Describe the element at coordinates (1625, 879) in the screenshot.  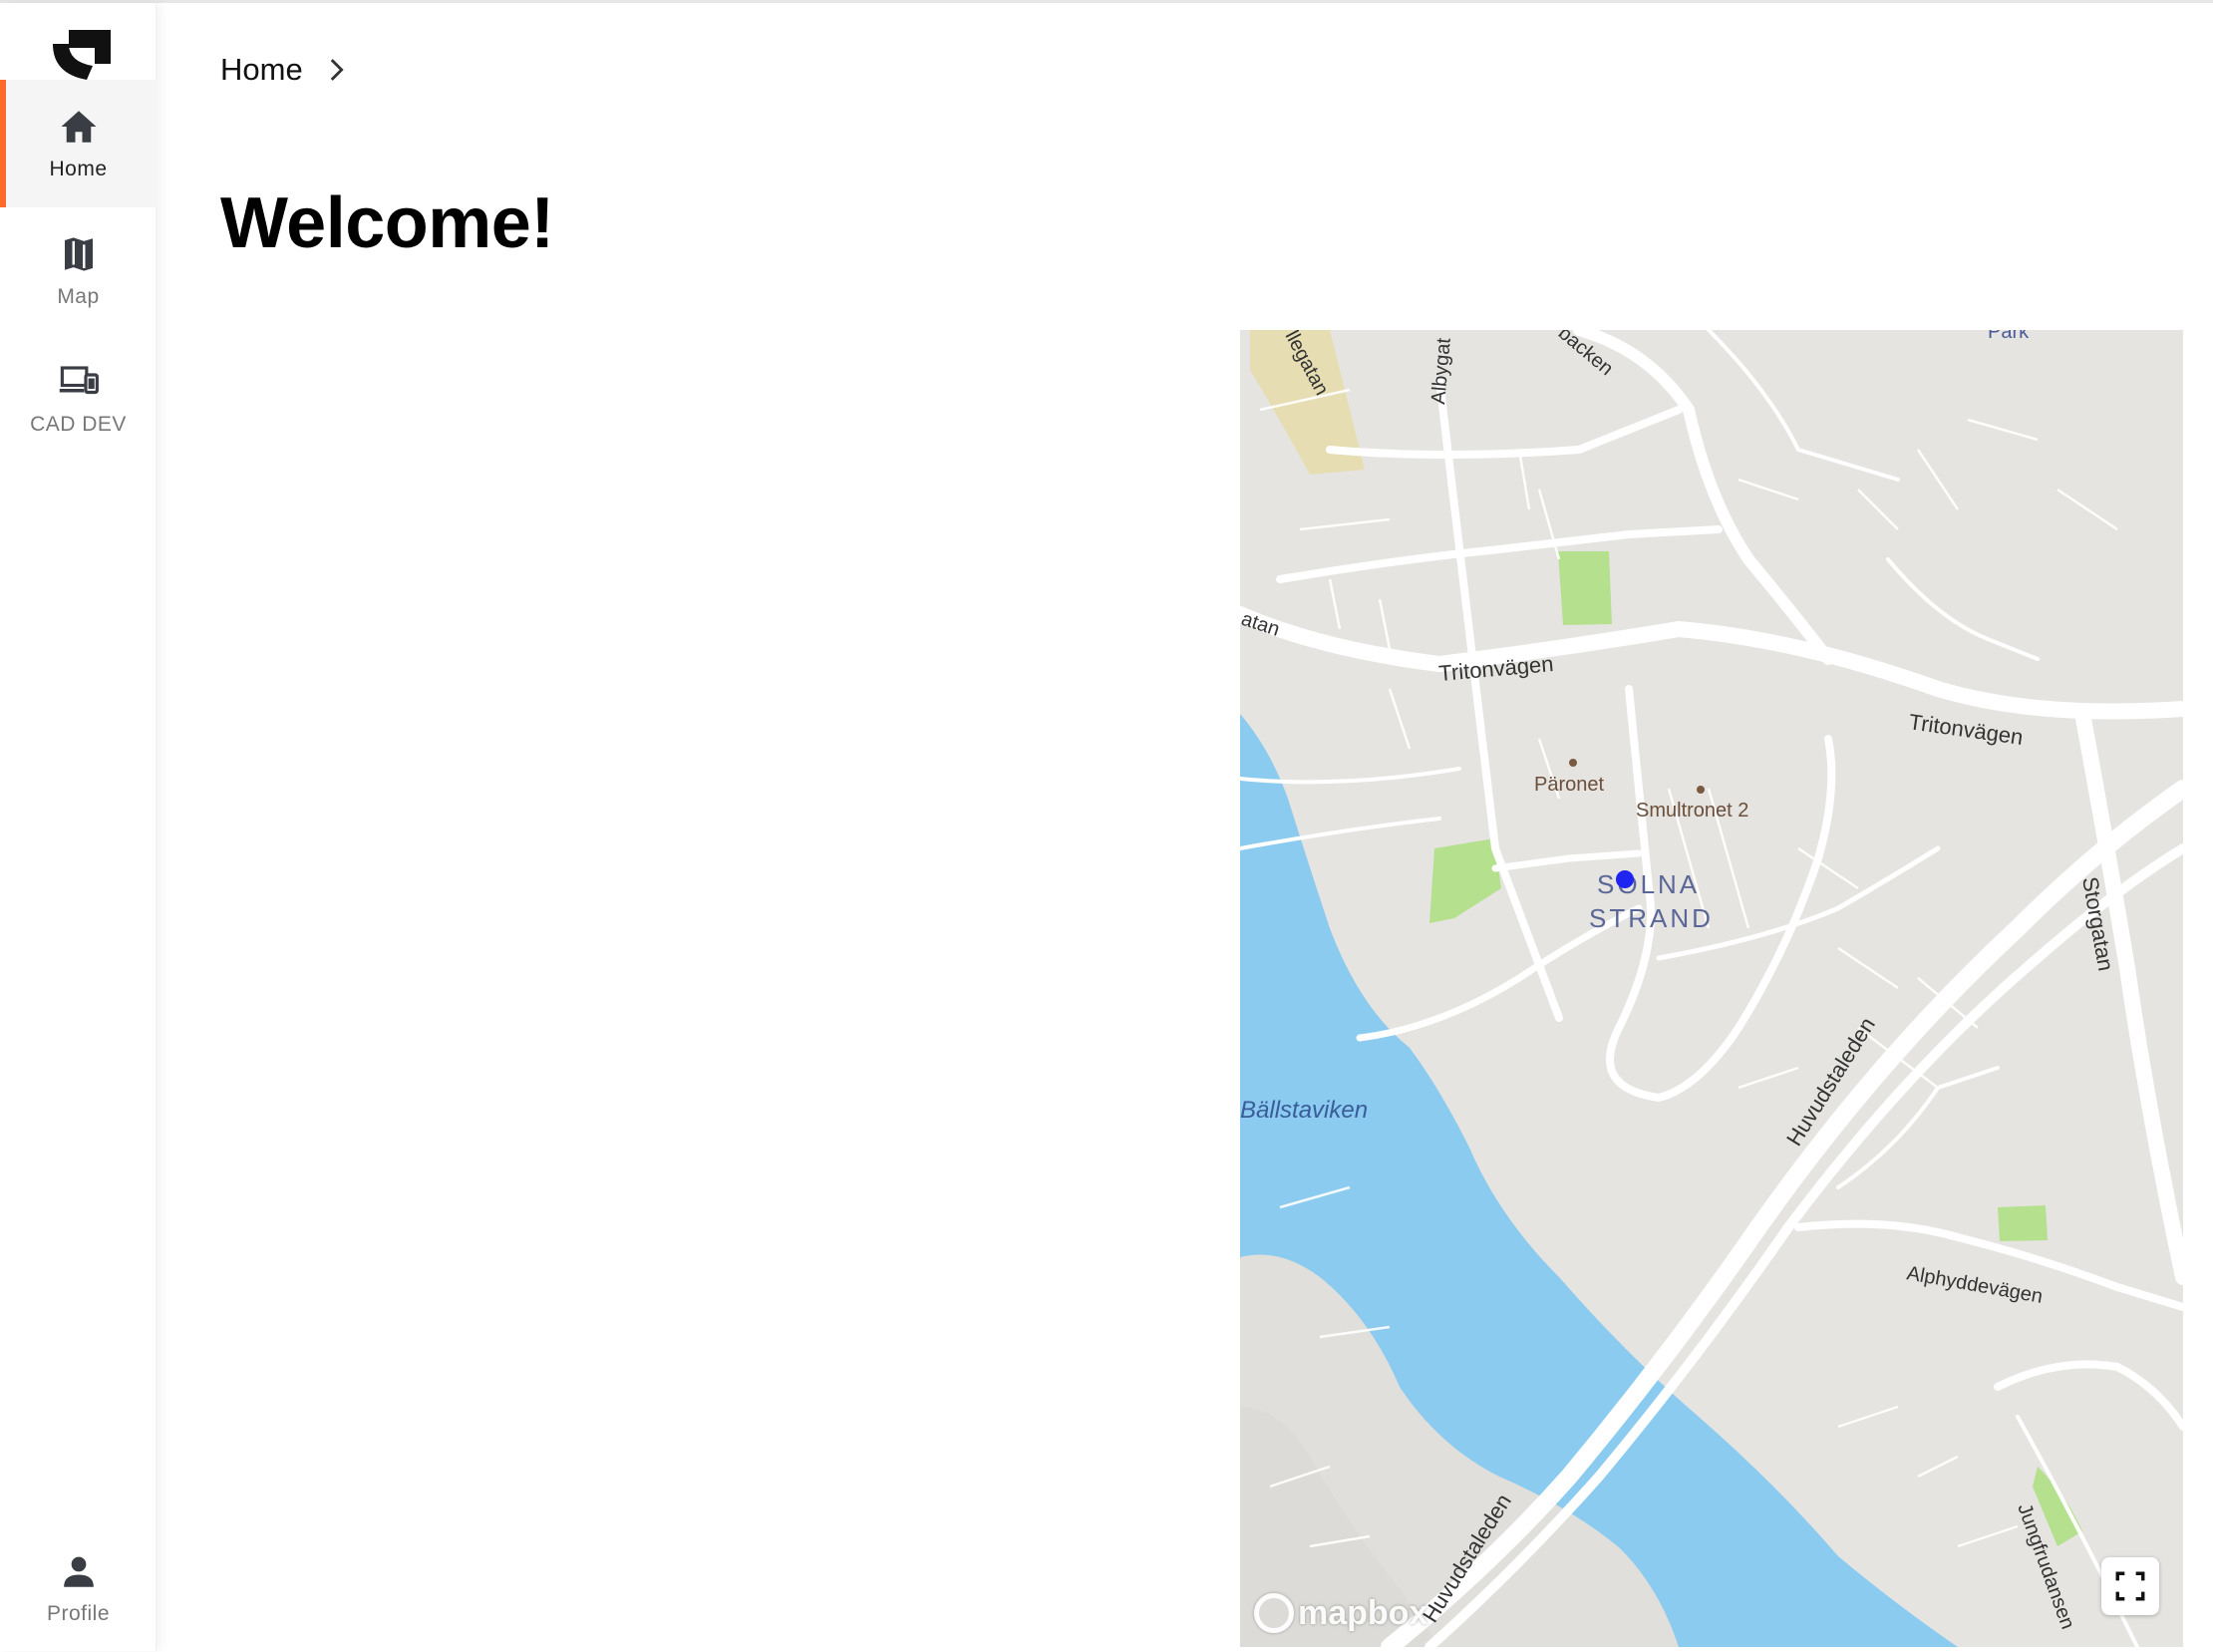
I see `location-marker` at that location.